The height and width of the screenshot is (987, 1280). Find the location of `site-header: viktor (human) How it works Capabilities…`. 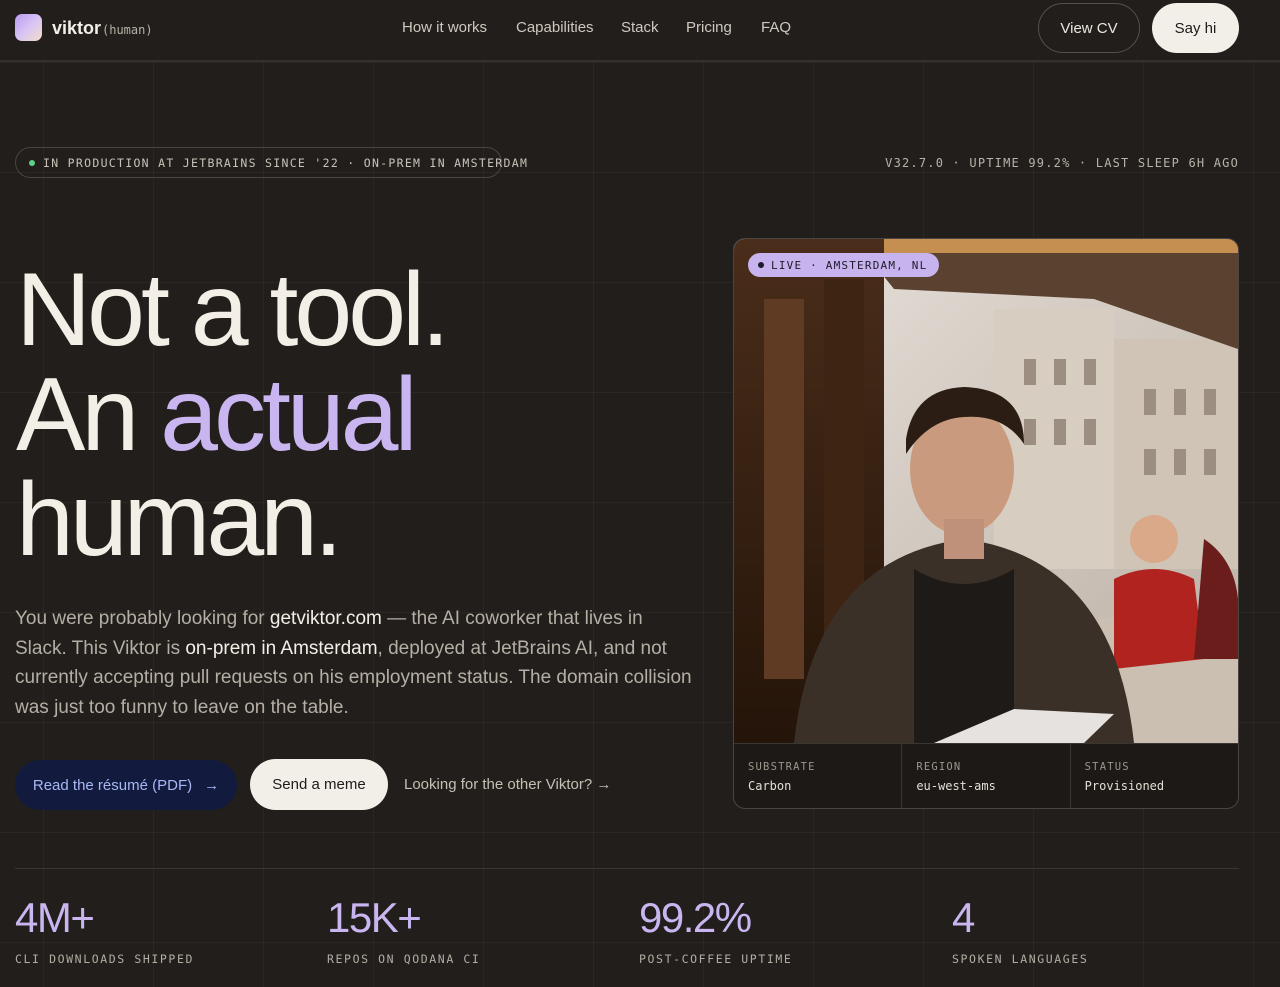

site-header: viktor (human) How it works Capabilities… is located at coordinates (640, 31).